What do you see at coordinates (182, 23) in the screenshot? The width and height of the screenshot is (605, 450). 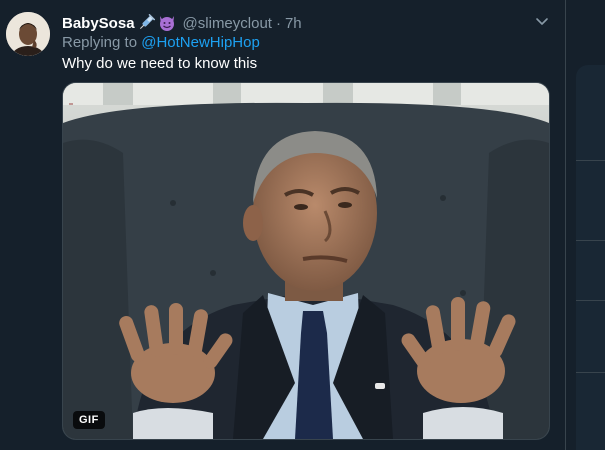 I see `tweet-header: BabySosa @slimeyclout · 7h` at bounding box center [182, 23].